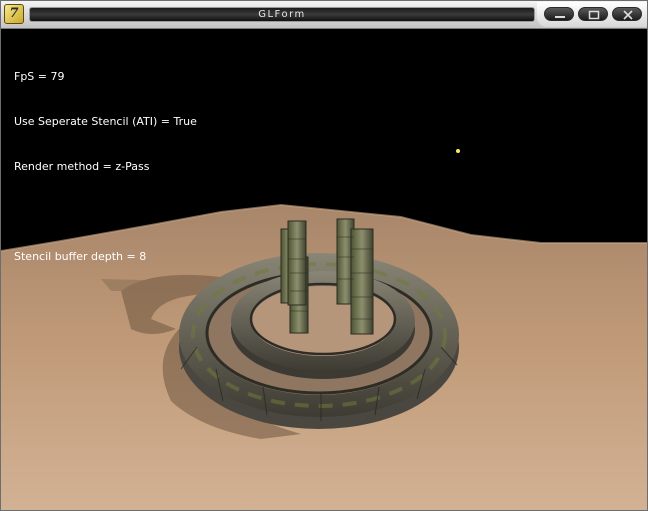 The image size is (648, 511). I want to click on hud-spacer, so click(105, 211).